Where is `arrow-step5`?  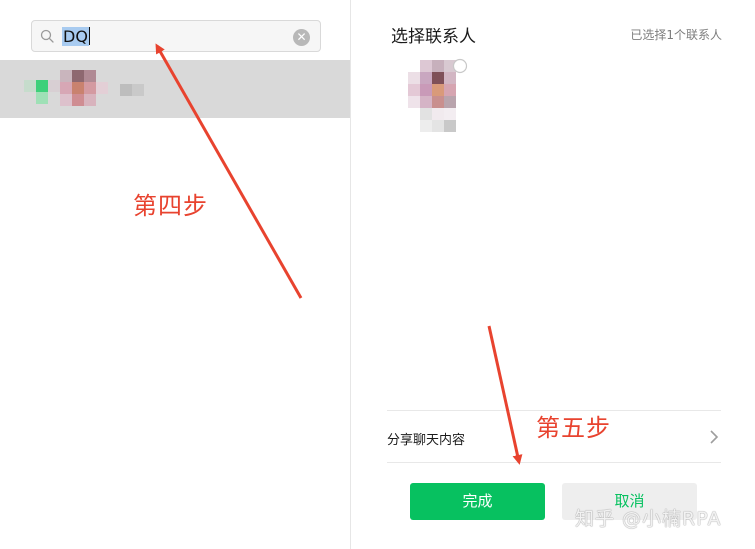 arrow-step5 is located at coordinates (505, 395).